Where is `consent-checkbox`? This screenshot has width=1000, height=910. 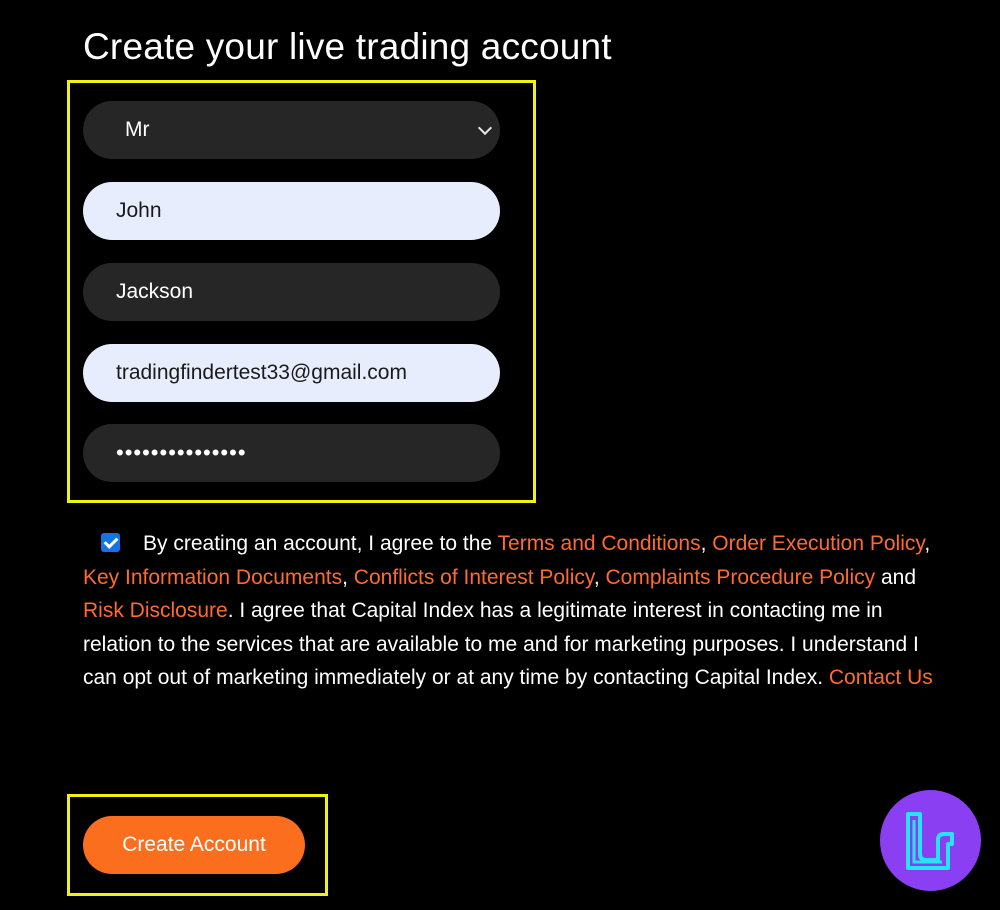 consent-checkbox is located at coordinates (110, 542).